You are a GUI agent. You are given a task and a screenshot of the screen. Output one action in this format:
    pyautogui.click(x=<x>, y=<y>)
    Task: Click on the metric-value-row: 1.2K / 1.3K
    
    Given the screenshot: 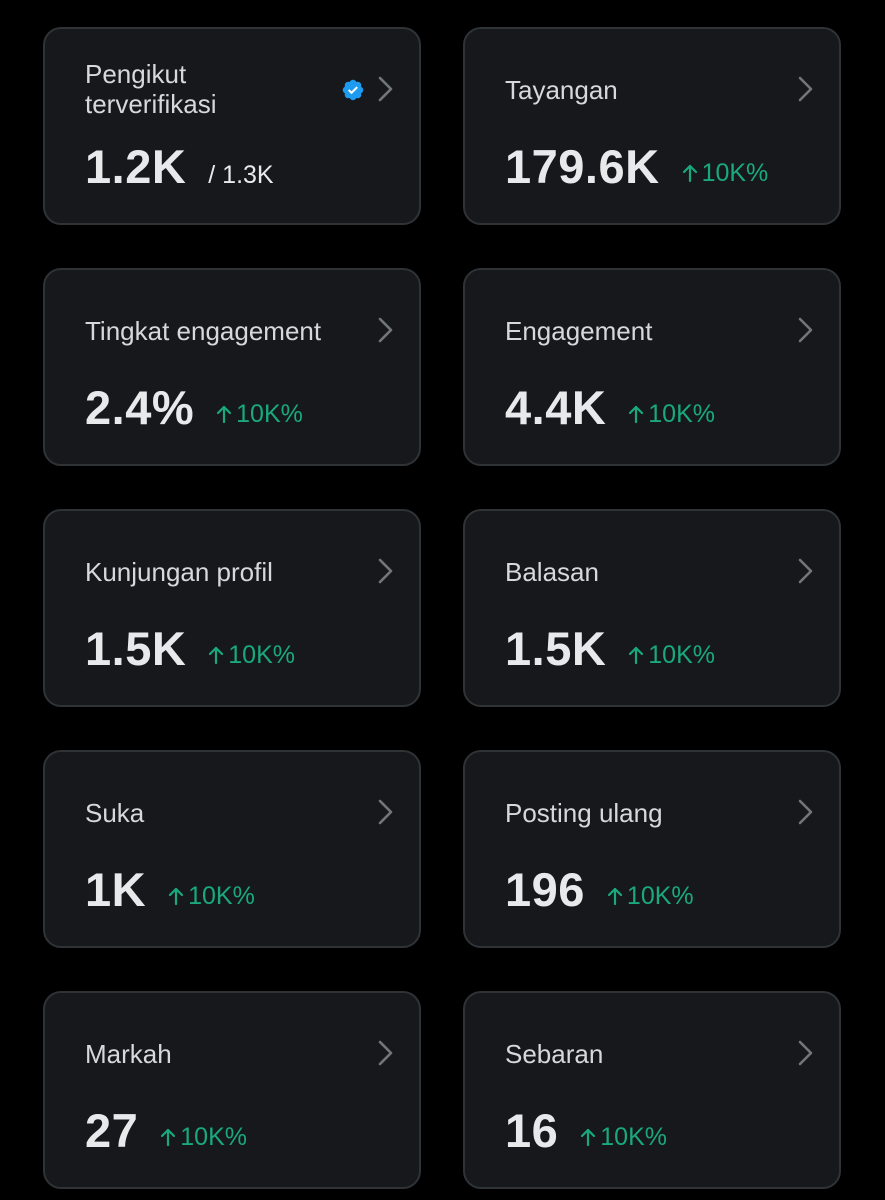 What is the action you would take?
    pyautogui.click(x=179, y=167)
    